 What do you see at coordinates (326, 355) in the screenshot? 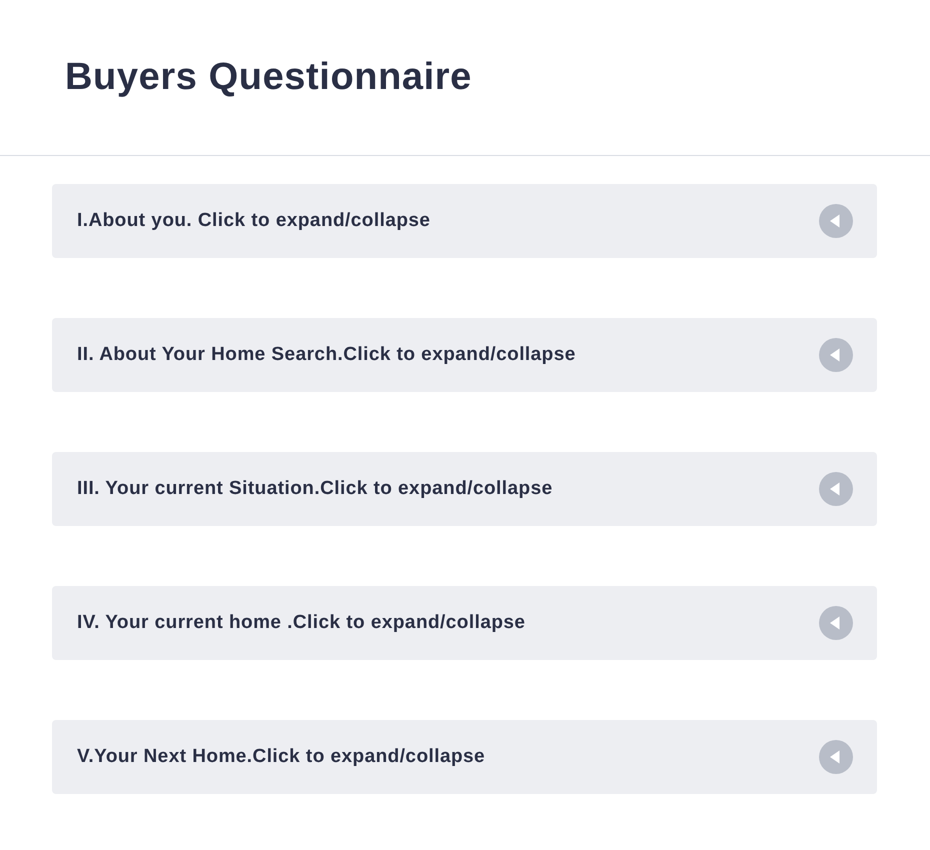
I see `section-title: II. About Your Home Search.Click to expand/collapse` at bounding box center [326, 355].